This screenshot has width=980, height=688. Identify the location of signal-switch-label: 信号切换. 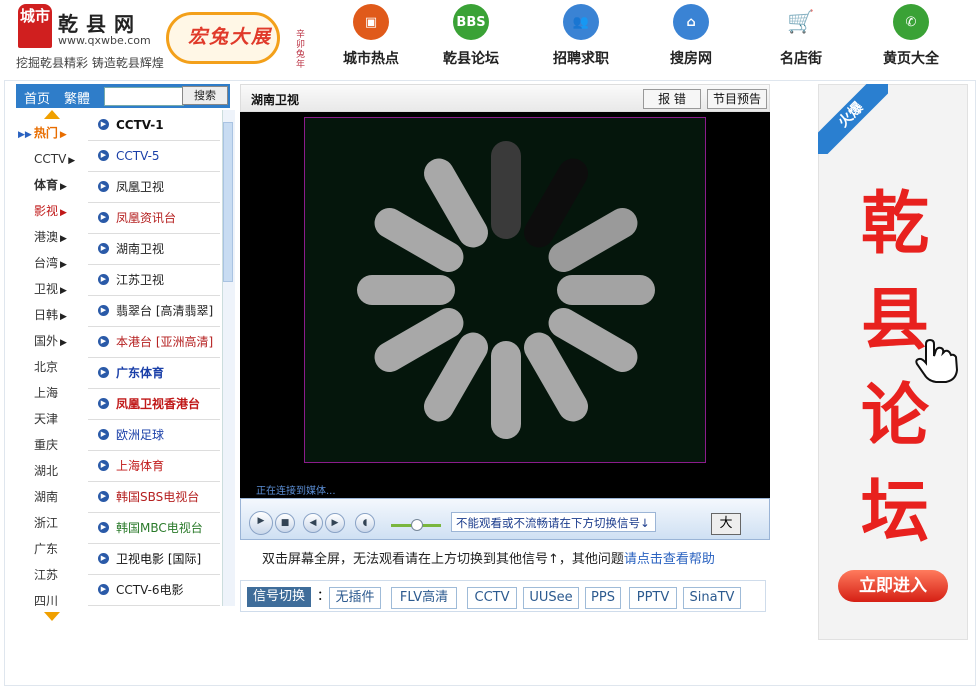
(279, 597).